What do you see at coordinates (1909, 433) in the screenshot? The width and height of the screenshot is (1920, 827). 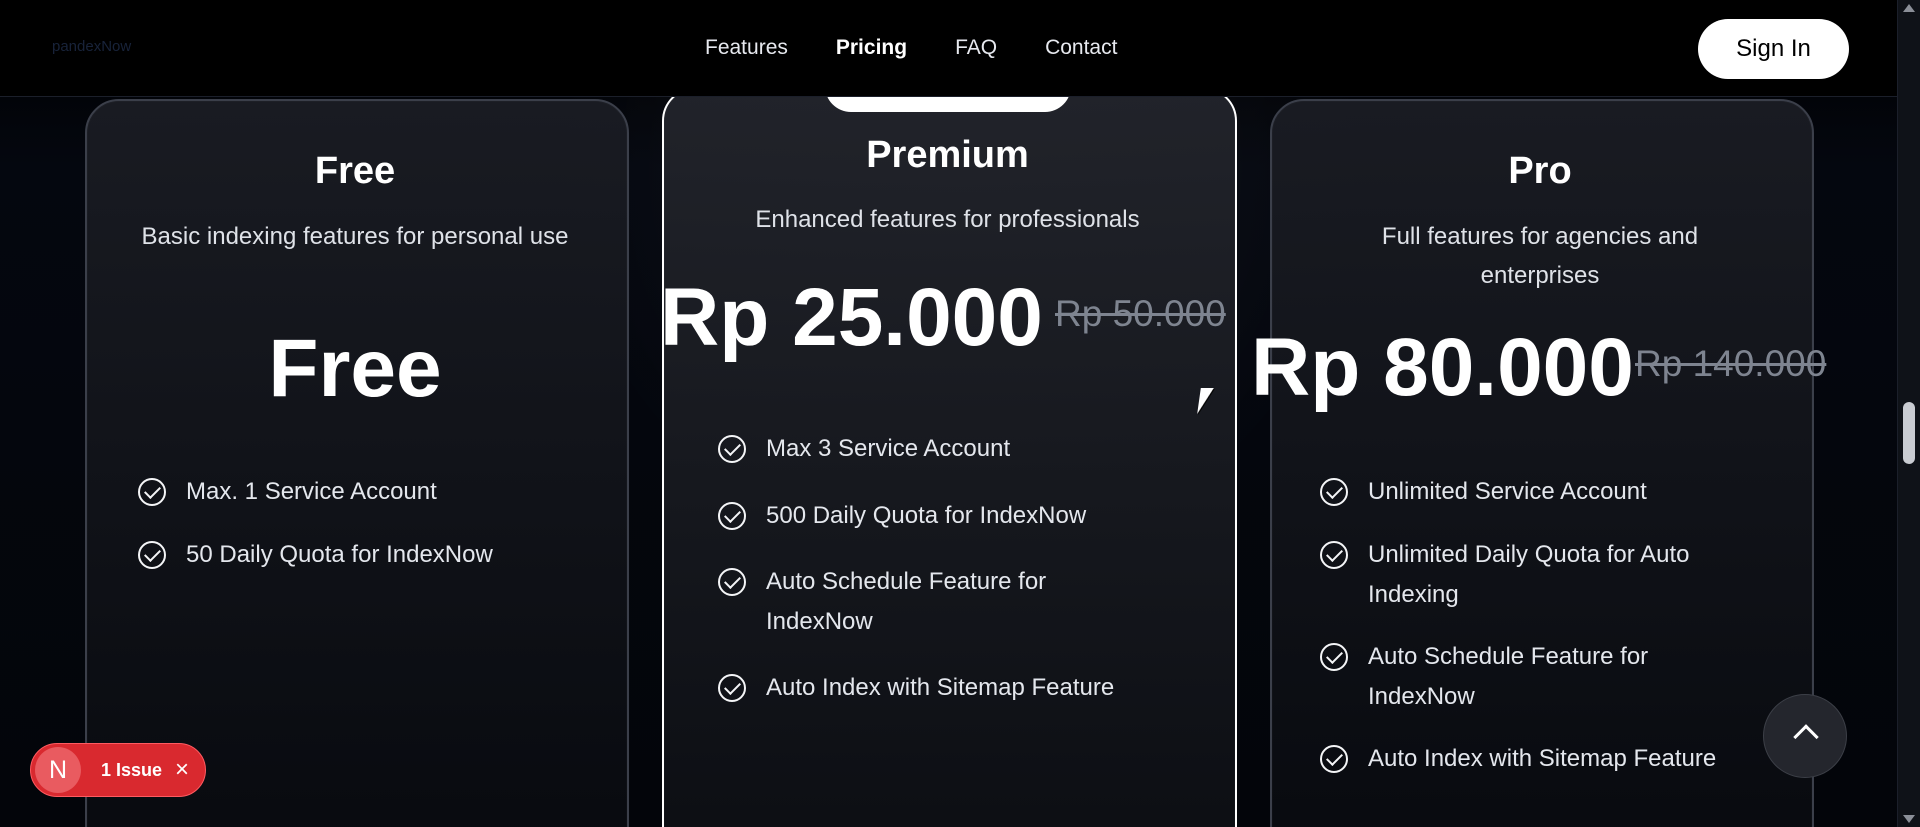 I see `scrollbar-thumb` at bounding box center [1909, 433].